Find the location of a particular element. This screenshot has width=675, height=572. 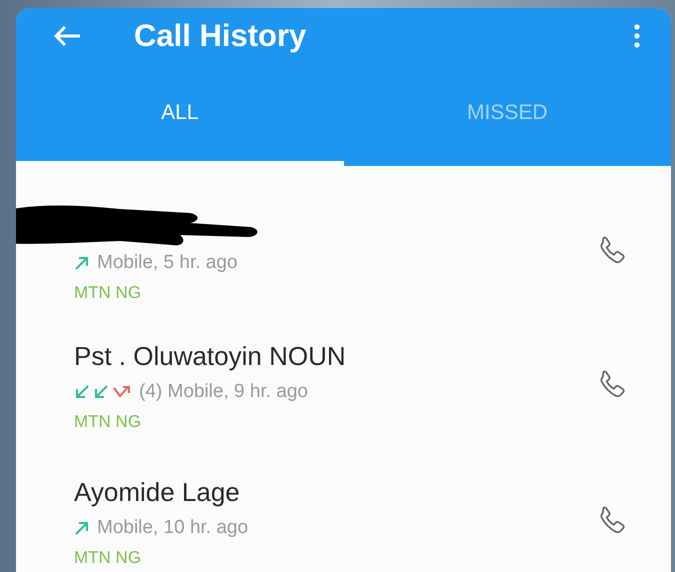

more-options-icon is located at coordinates (637, 36).